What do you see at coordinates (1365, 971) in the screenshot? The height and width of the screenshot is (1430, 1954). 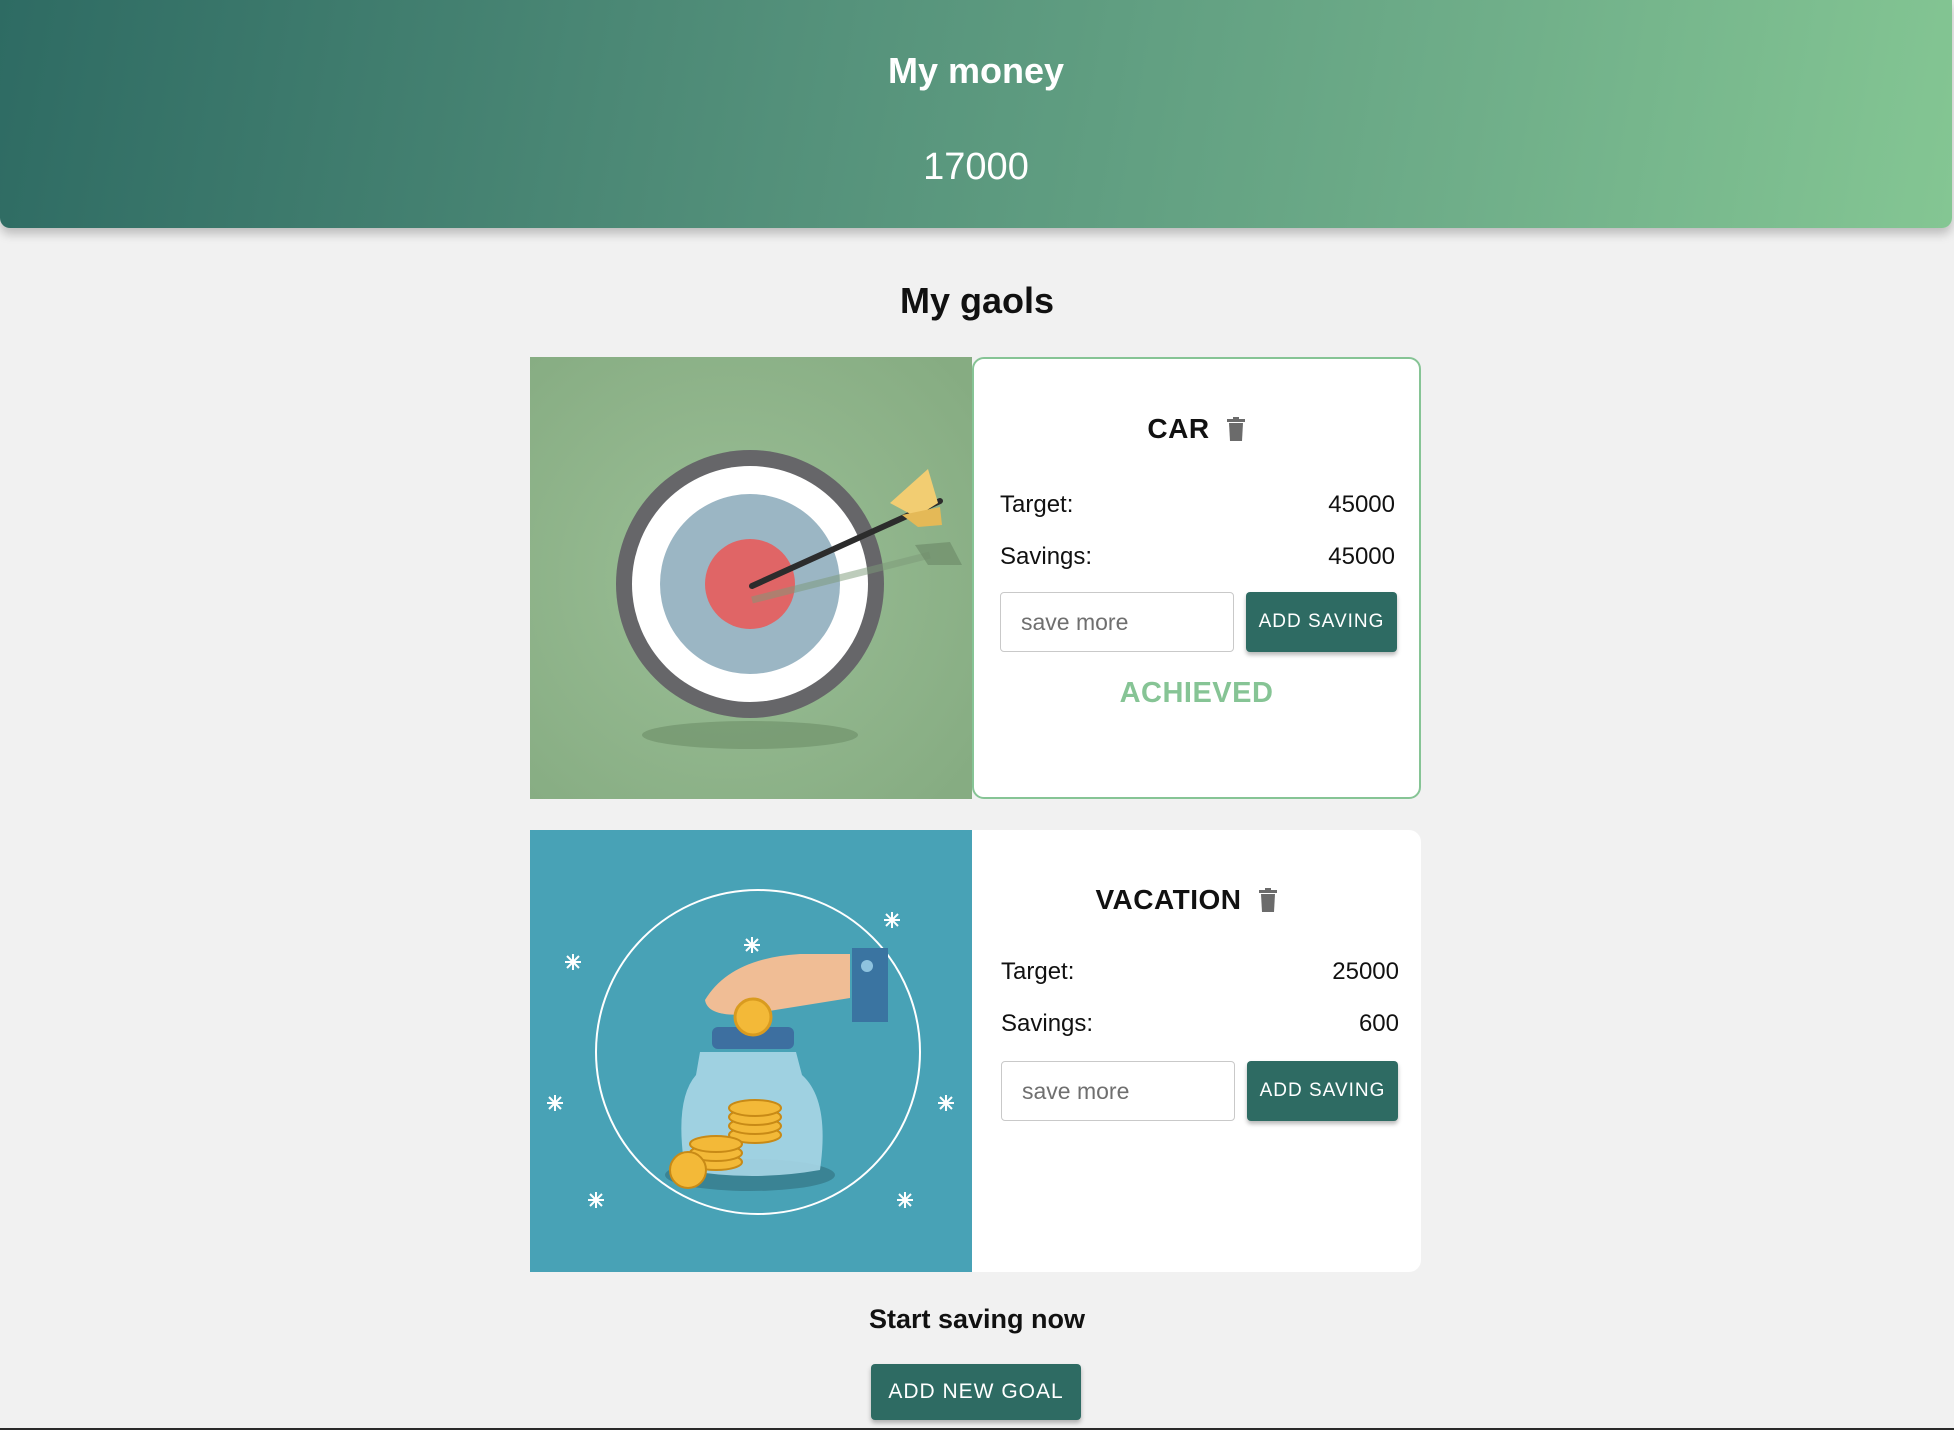 I see `target-value: 25000` at bounding box center [1365, 971].